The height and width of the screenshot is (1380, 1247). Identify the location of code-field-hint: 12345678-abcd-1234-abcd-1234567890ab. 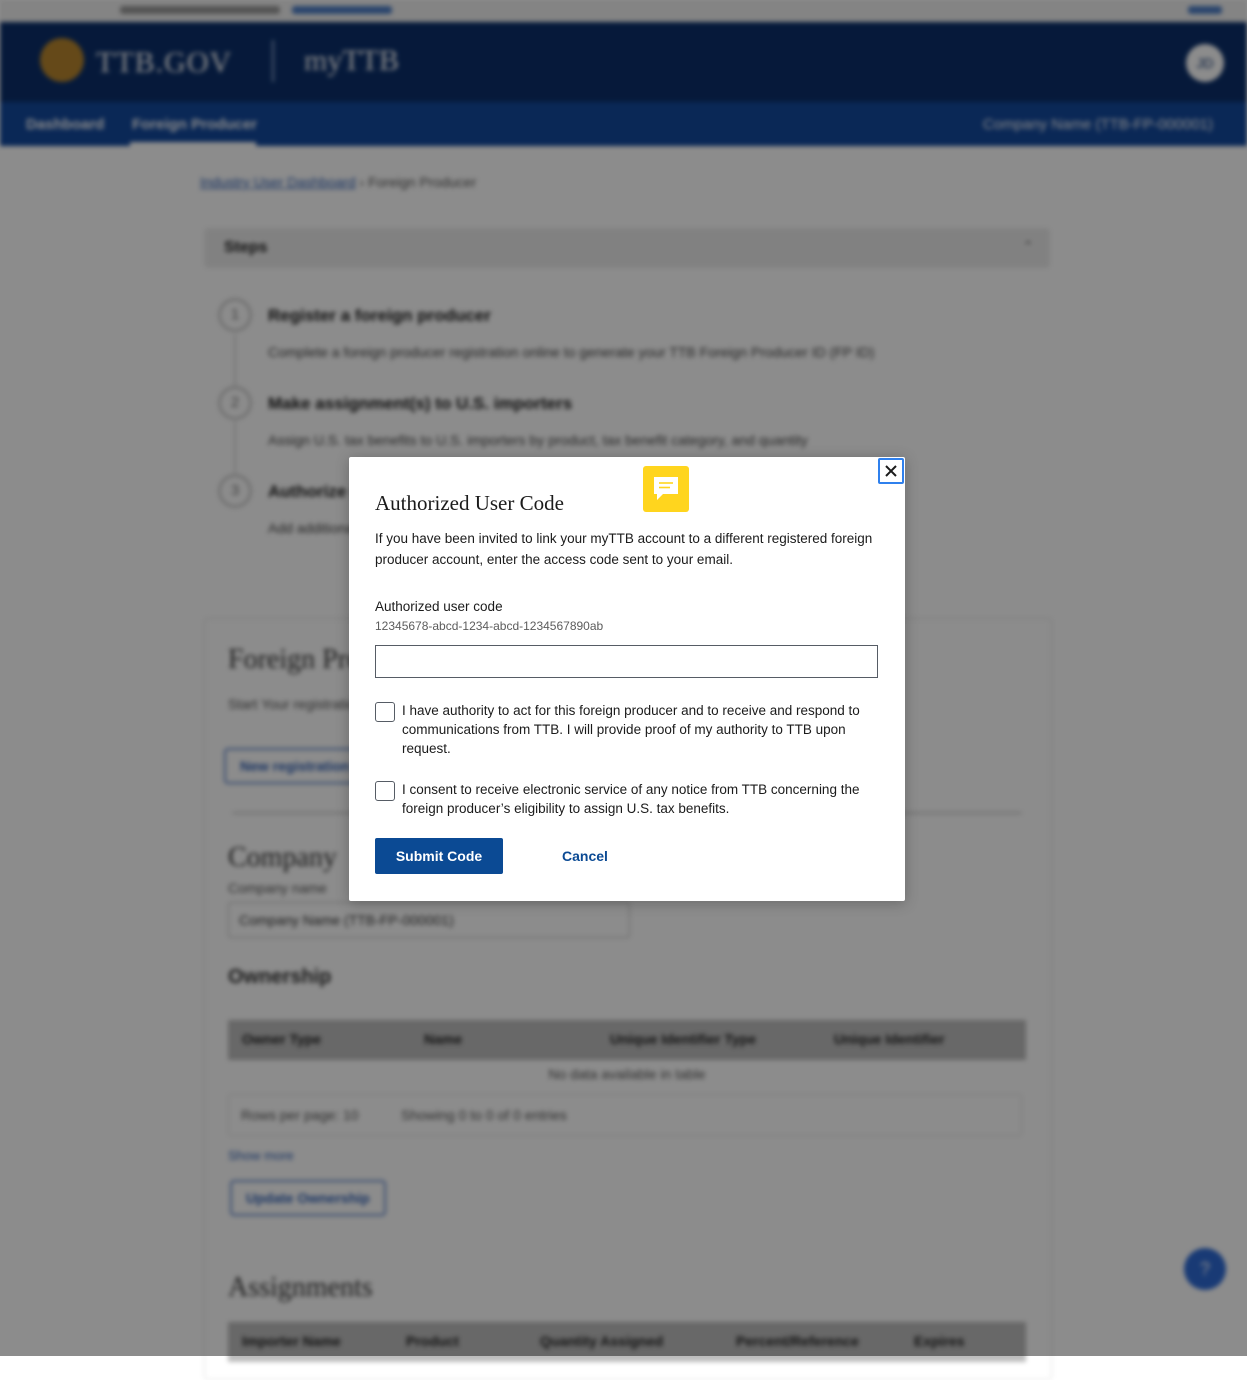
(489, 626).